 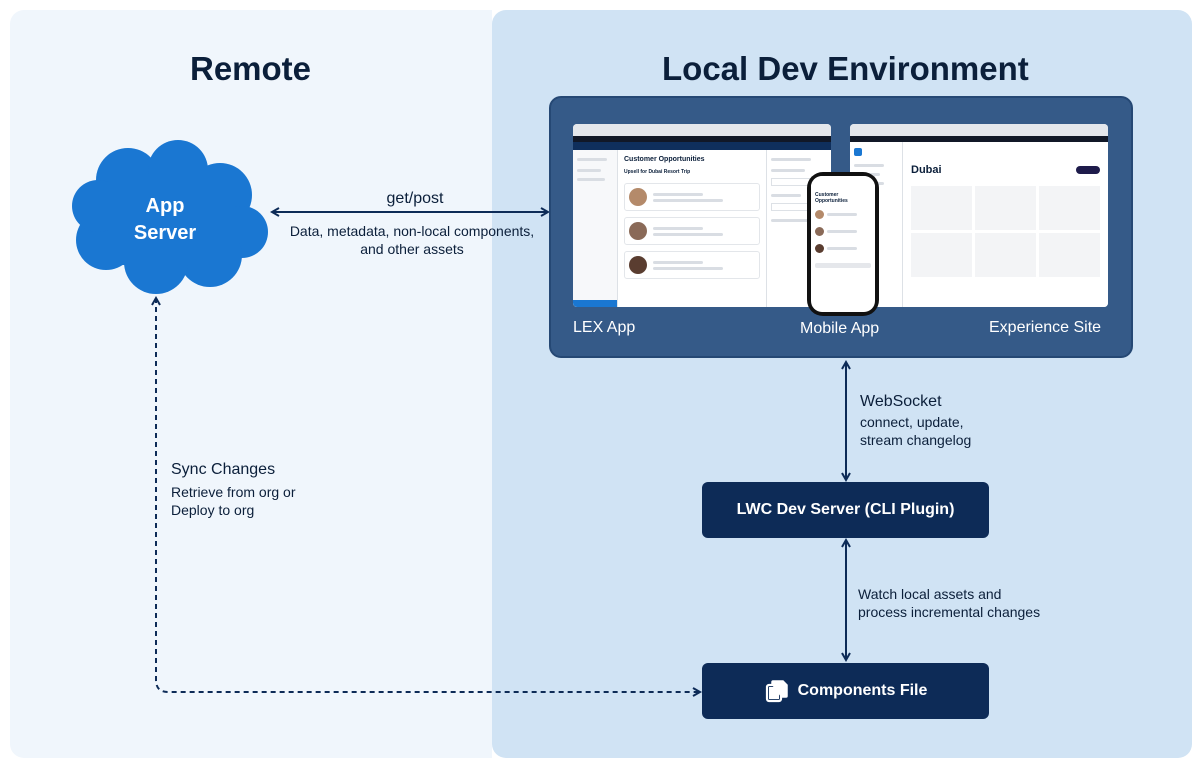 I want to click on mobile-phone: Customer Opportunities, so click(x=843, y=244).